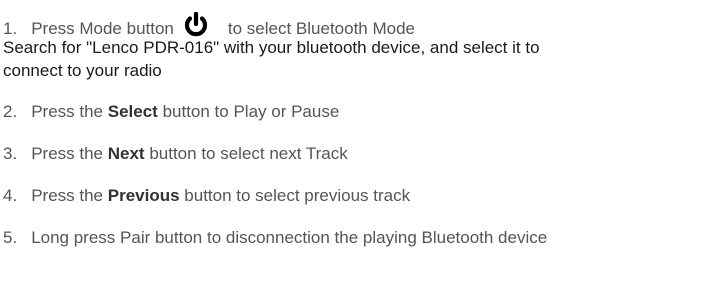  Describe the element at coordinates (10, 237) in the screenshot. I see `step-number: 5.` at that location.